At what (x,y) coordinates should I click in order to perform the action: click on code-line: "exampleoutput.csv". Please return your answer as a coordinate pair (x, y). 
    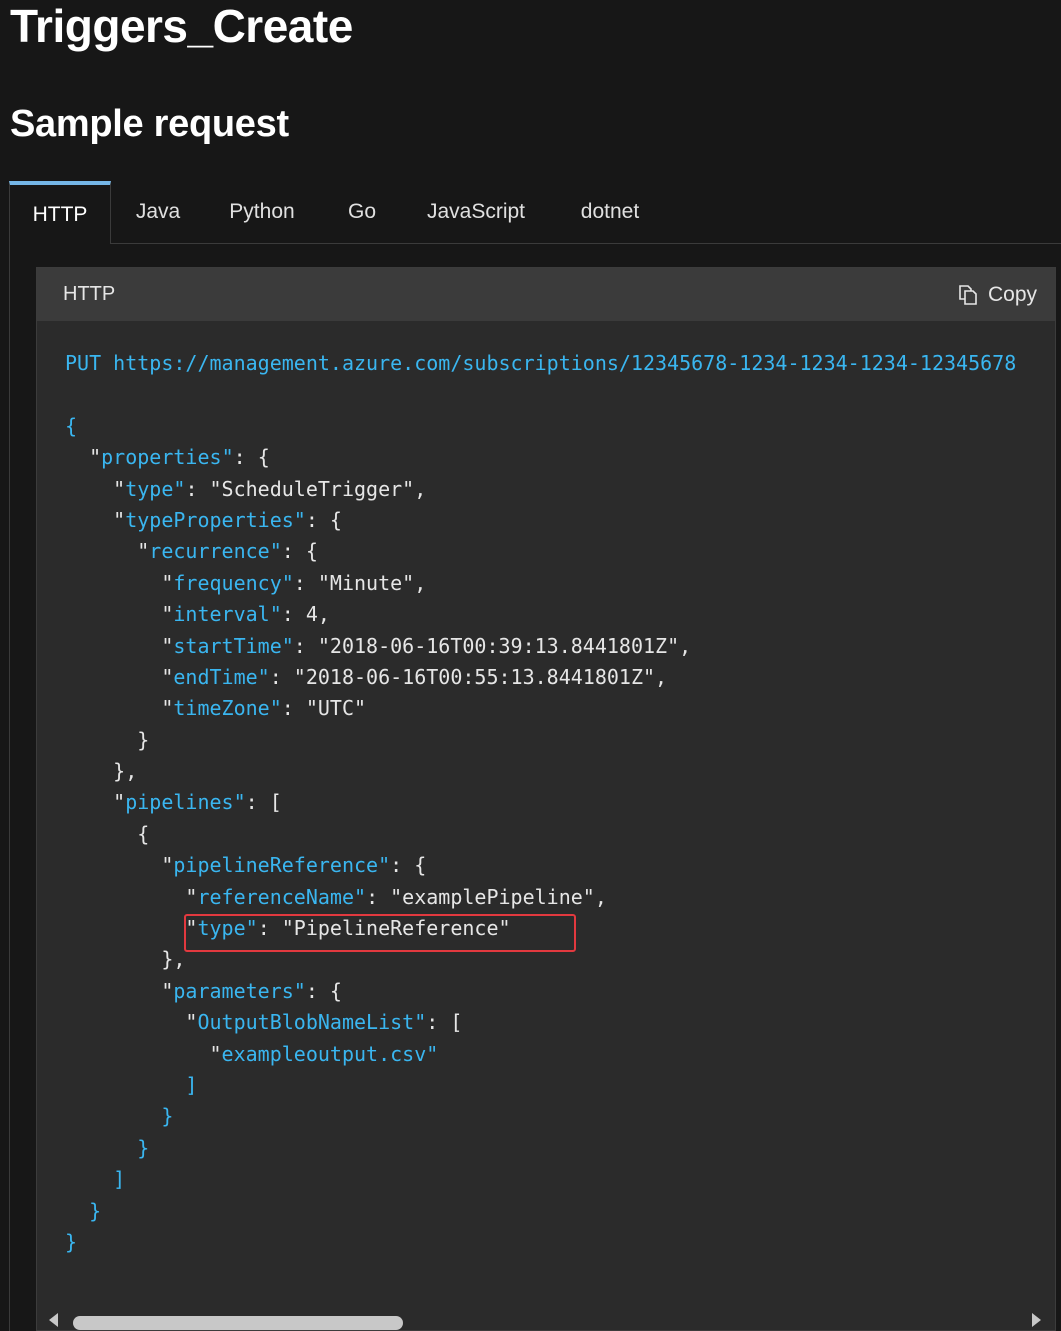
    Looking at the image, I should click on (540, 1054).